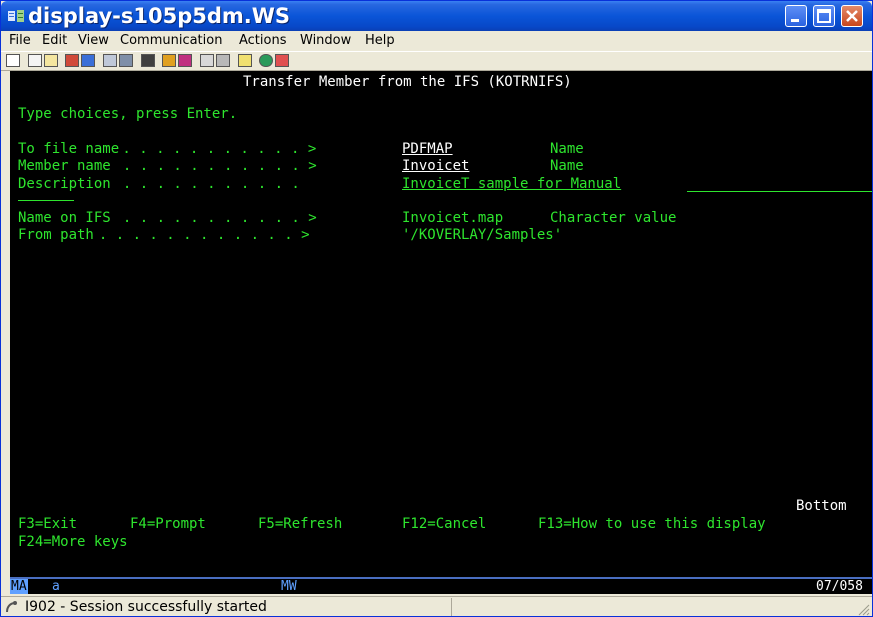  I want to click on copy-icon, so click(35, 60).